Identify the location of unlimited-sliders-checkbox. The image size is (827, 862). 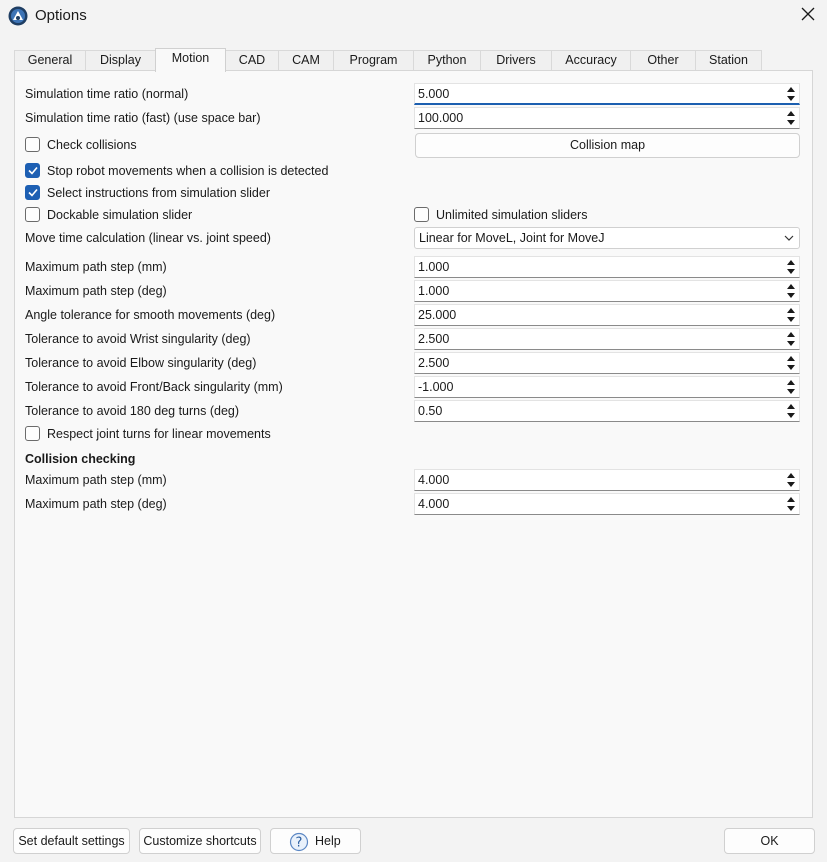
(421, 214).